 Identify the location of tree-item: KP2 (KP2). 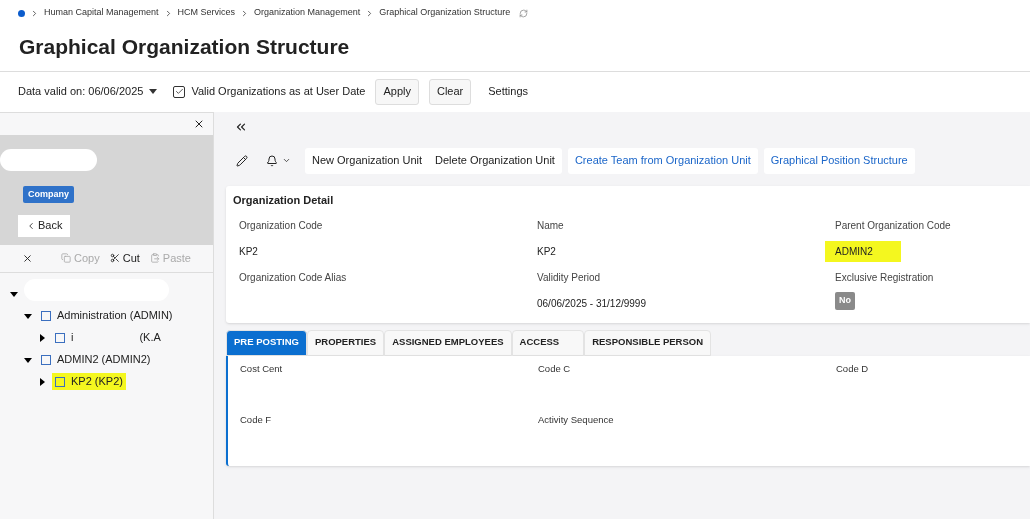
(89, 381).